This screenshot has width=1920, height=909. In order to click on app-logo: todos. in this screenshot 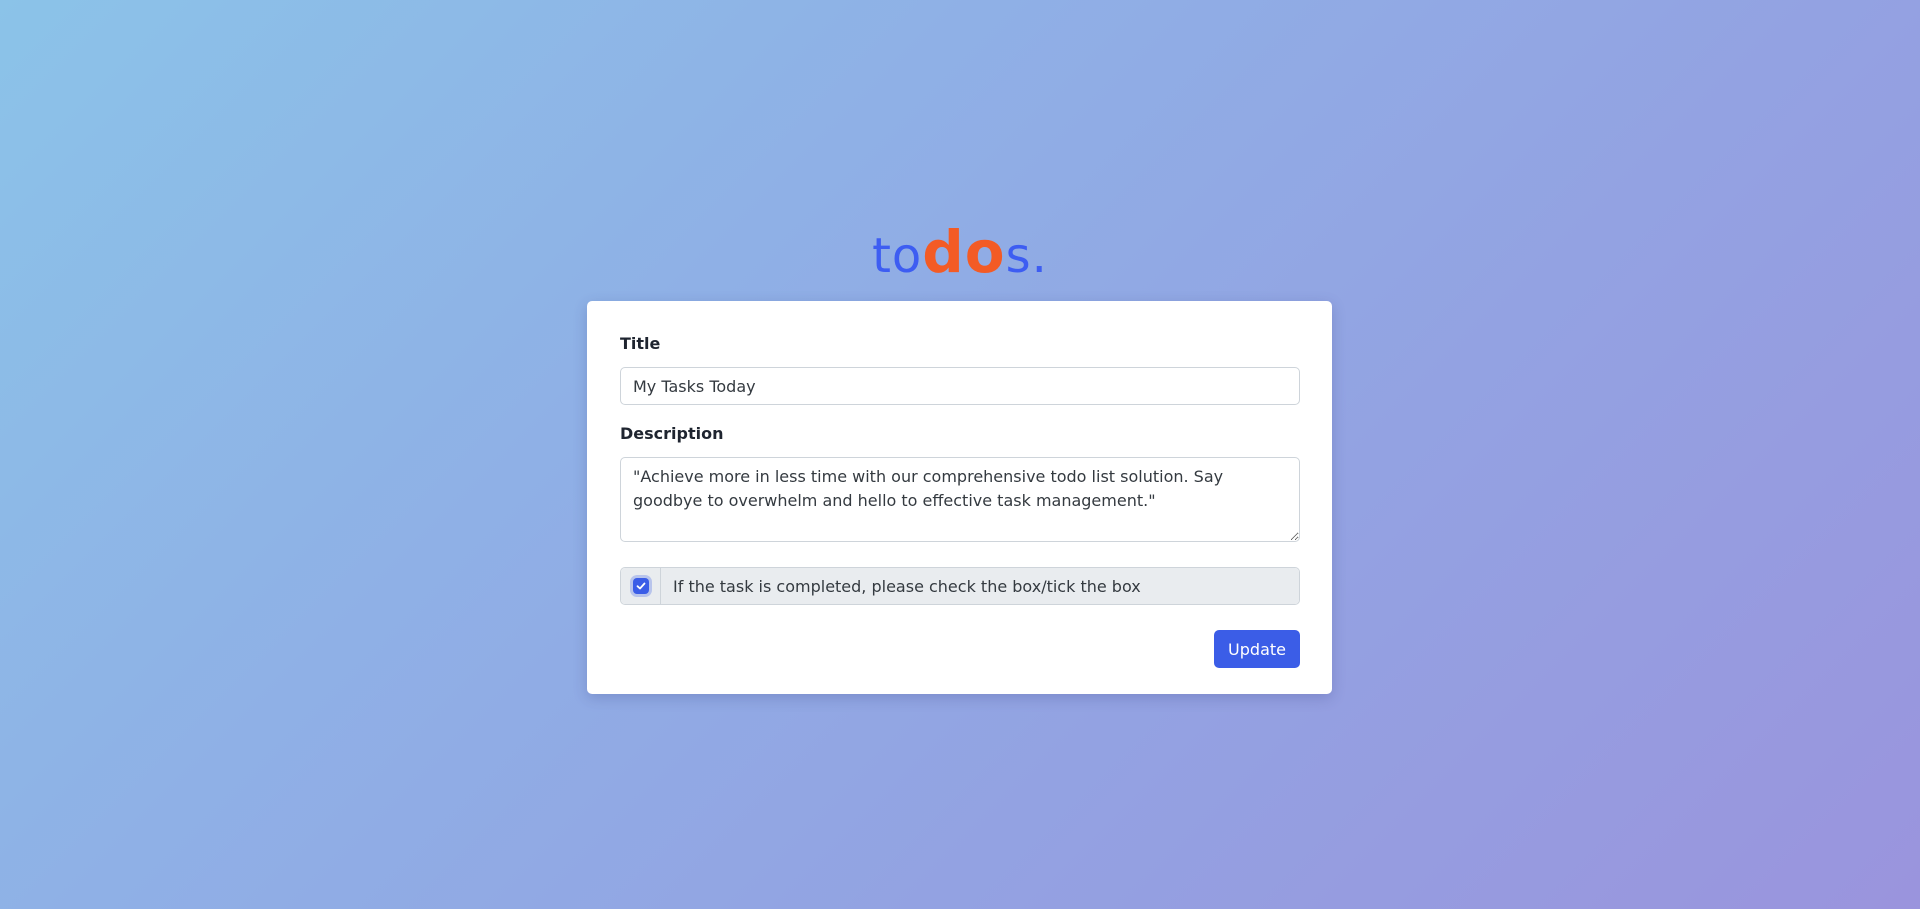, I will do `click(960, 254)`.